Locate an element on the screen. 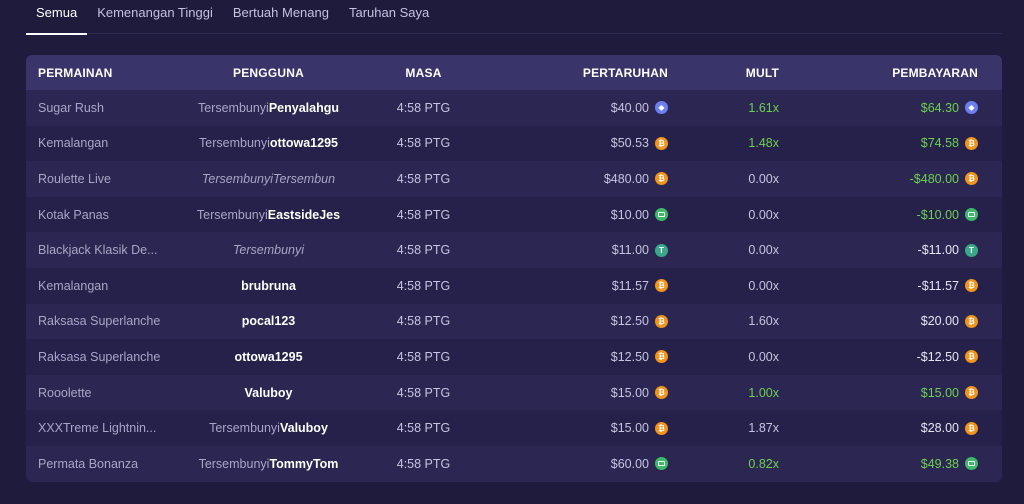 This screenshot has height=504, width=1024. user-cell: Tersembunyi is located at coordinates (268, 250).